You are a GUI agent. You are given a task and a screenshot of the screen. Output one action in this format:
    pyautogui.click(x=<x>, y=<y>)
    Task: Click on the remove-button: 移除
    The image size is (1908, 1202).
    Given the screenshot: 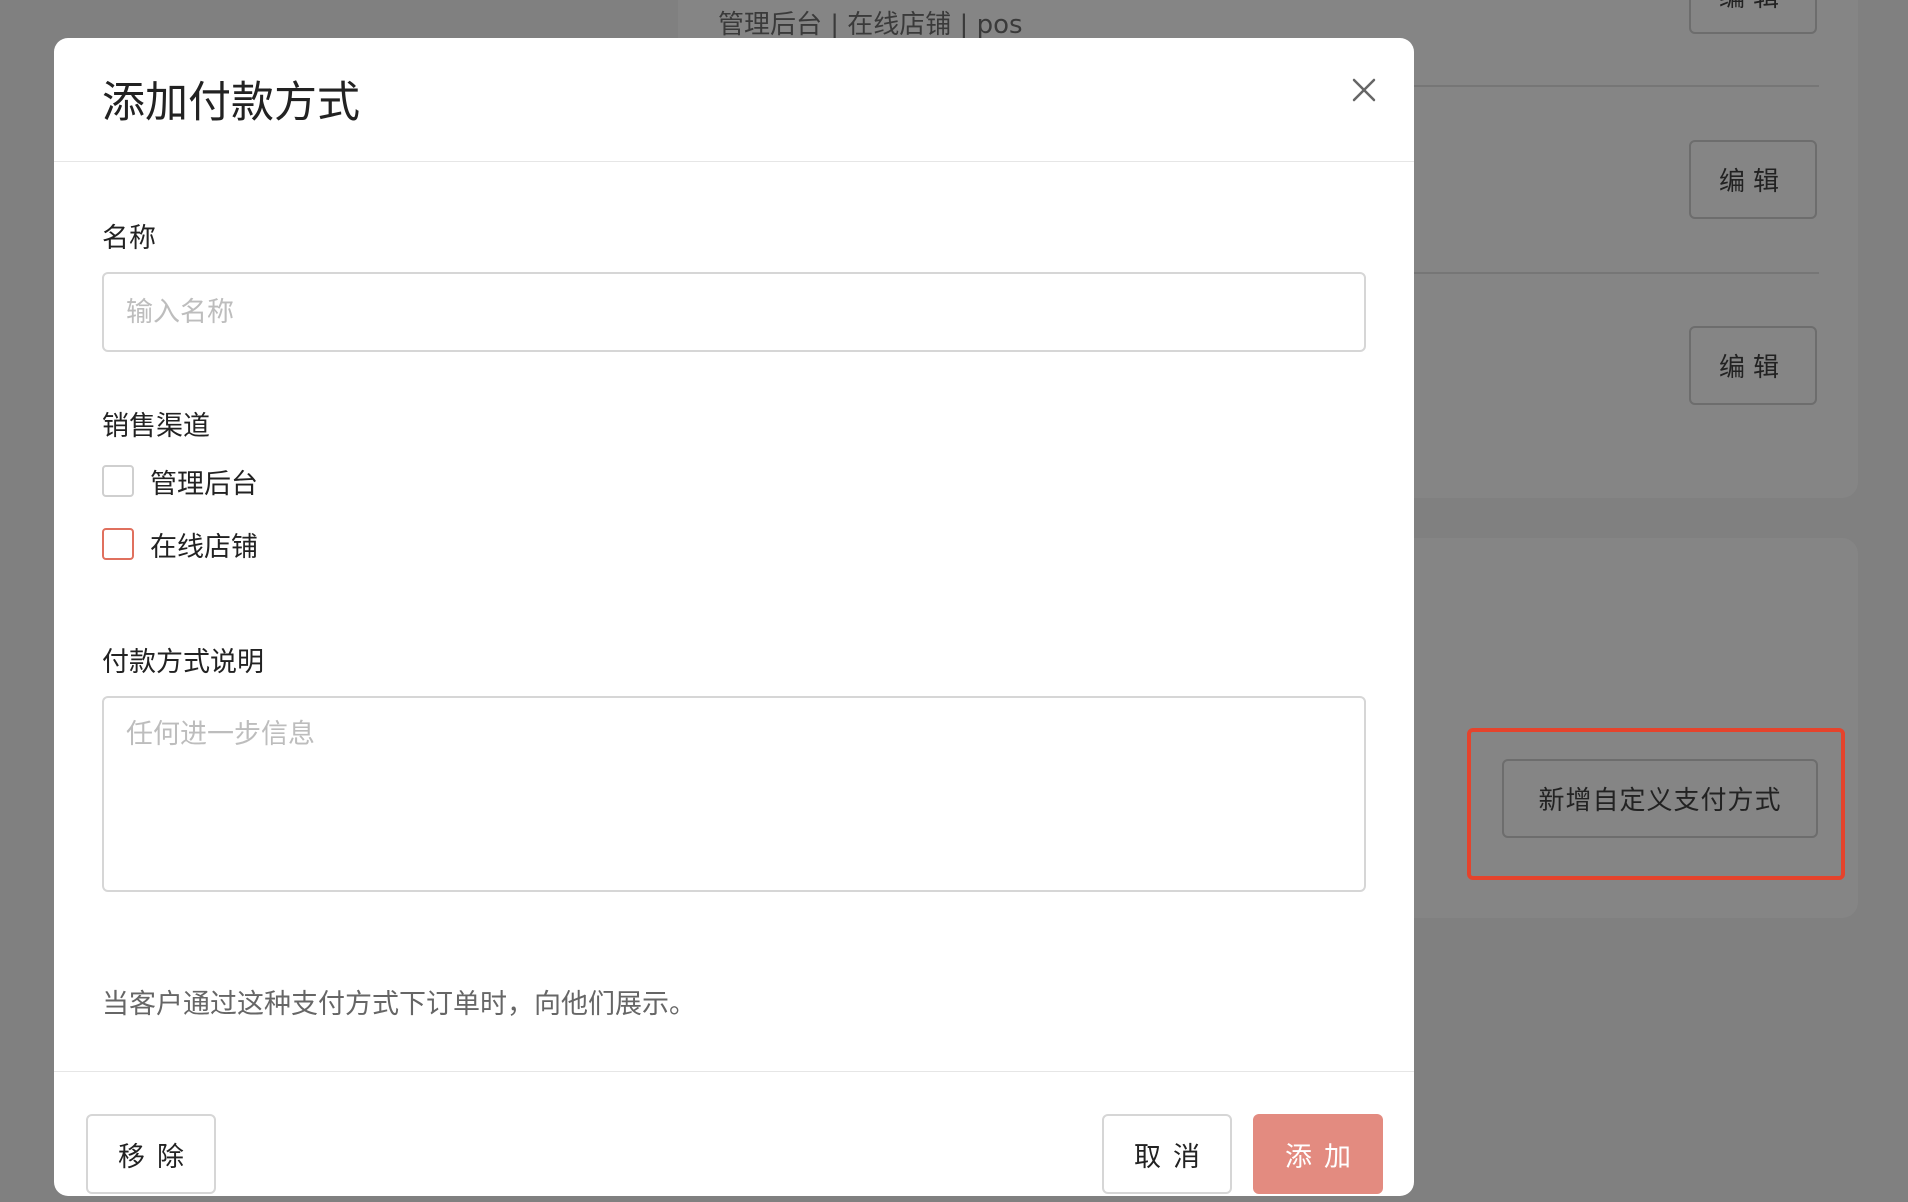 What is the action you would take?
    pyautogui.click(x=151, y=1154)
    